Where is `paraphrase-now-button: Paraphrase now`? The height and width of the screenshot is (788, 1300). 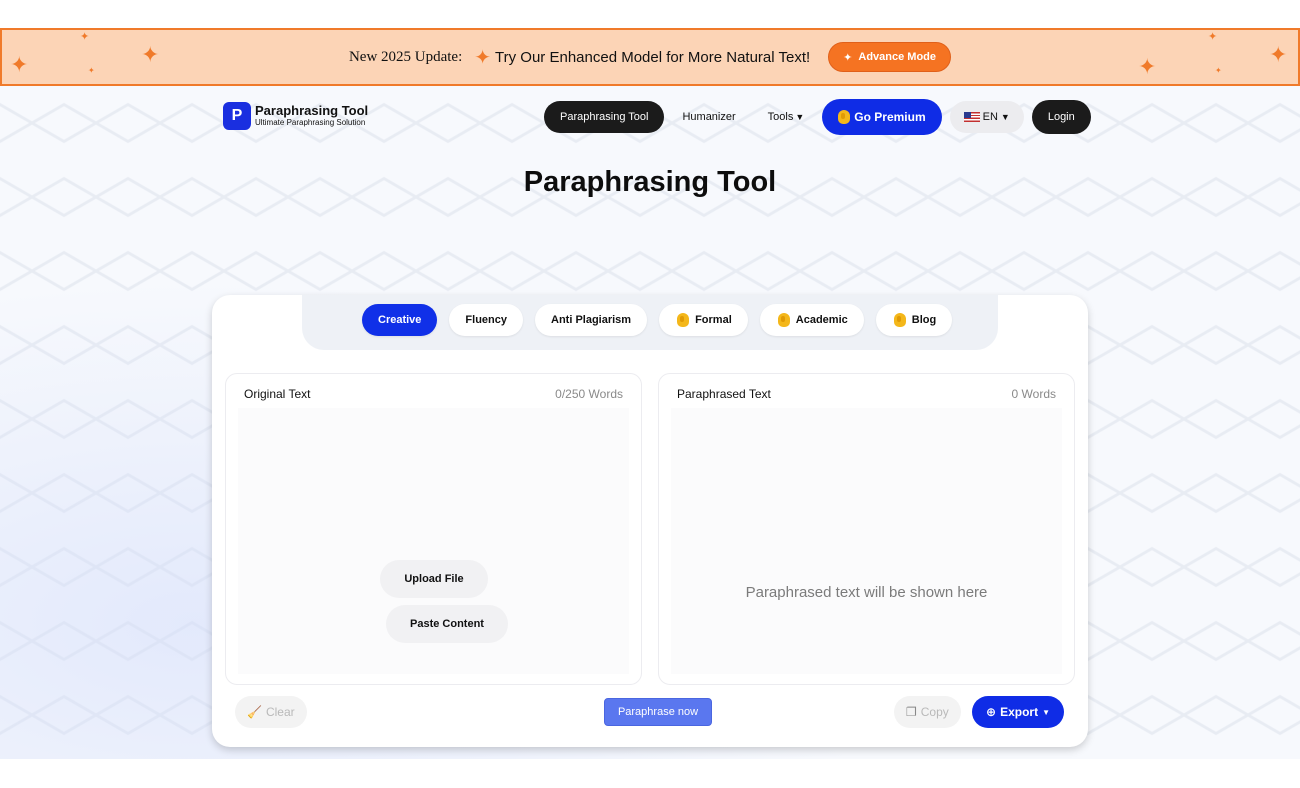 paraphrase-now-button: Paraphrase now is located at coordinates (658, 712).